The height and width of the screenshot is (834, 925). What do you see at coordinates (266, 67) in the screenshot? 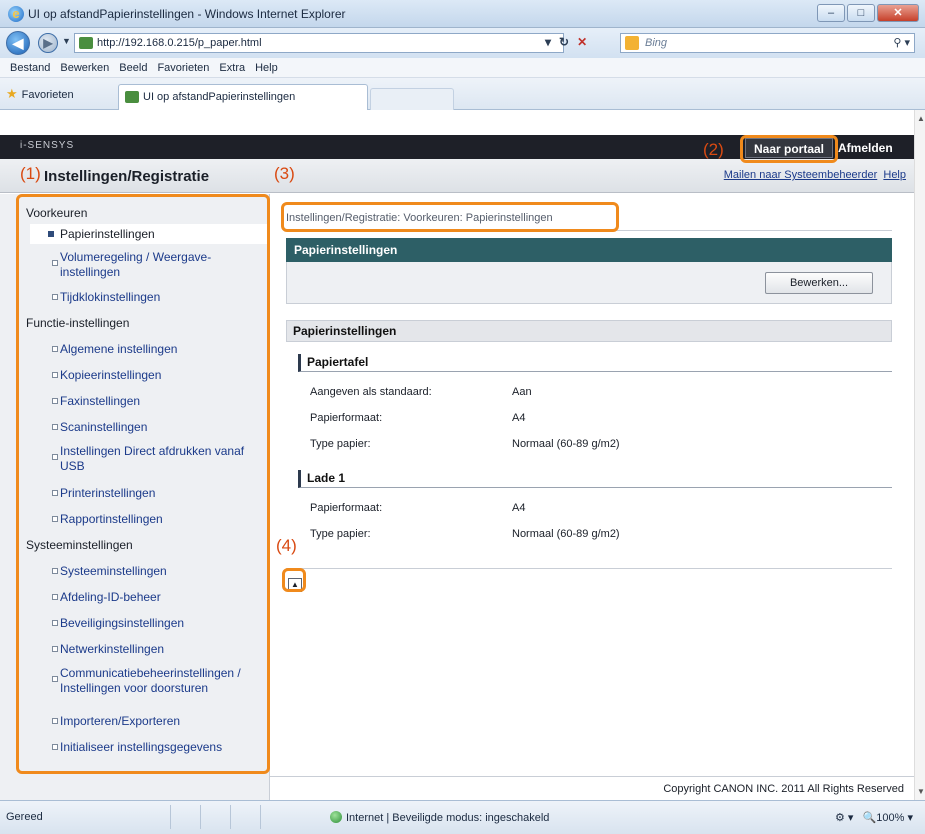
I see `menu-help: Help` at bounding box center [266, 67].